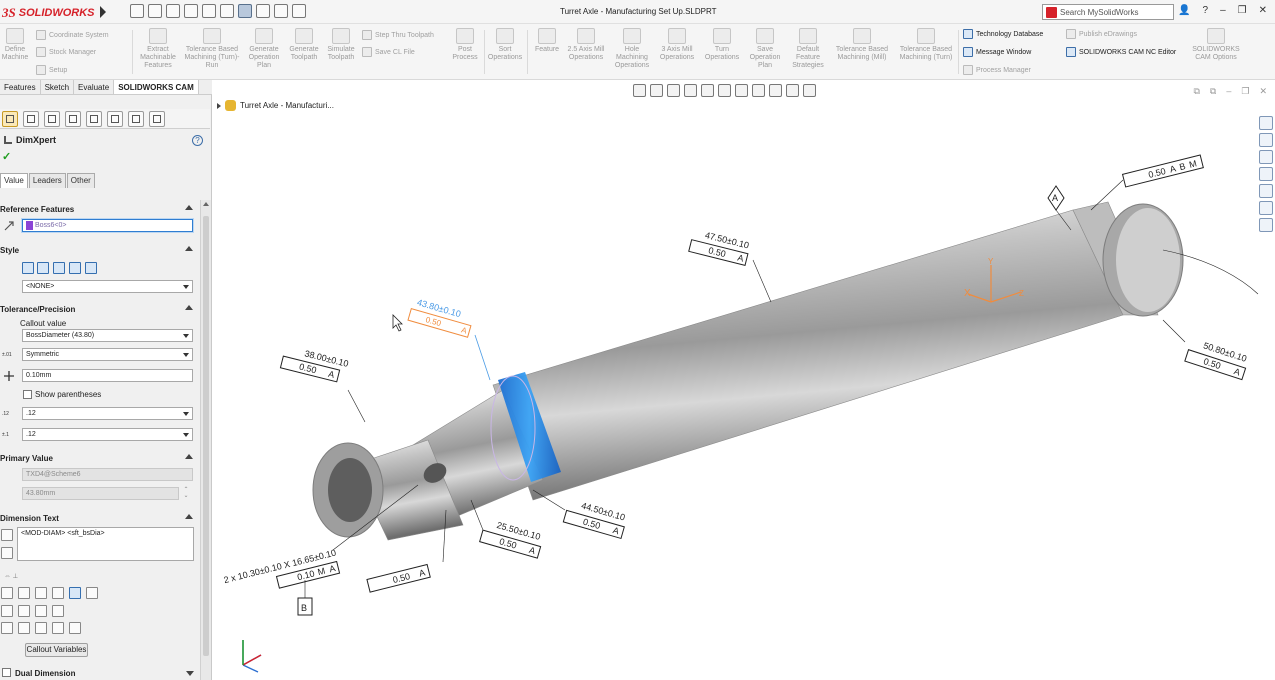 The width and height of the screenshot is (1275, 680). What do you see at coordinates (1263, 10) in the screenshot?
I see `close-icon: ✕` at bounding box center [1263, 10].